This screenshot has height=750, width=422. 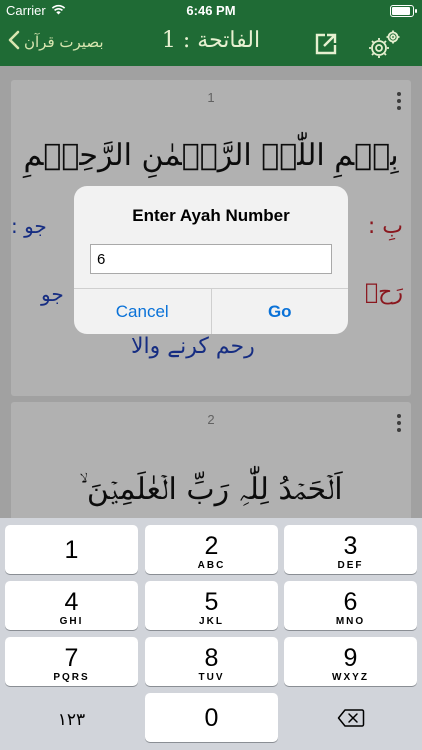 I want to click on key-8: 8 TUV, so click(x=211, y=661).